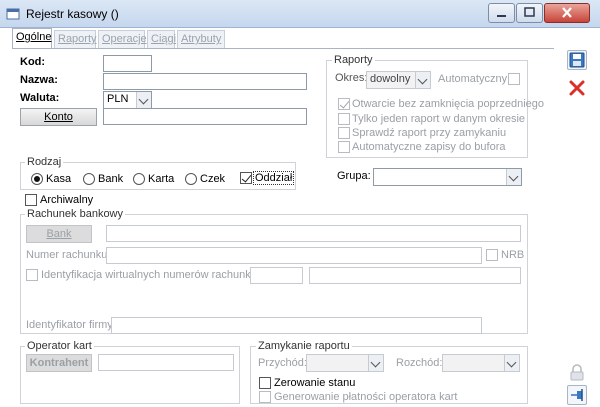 The height and width of the screenshot is (407, 600). Describe the element at coordinates (33, 62) in the screenshot. I see `kod-label: Kod:` at that location.